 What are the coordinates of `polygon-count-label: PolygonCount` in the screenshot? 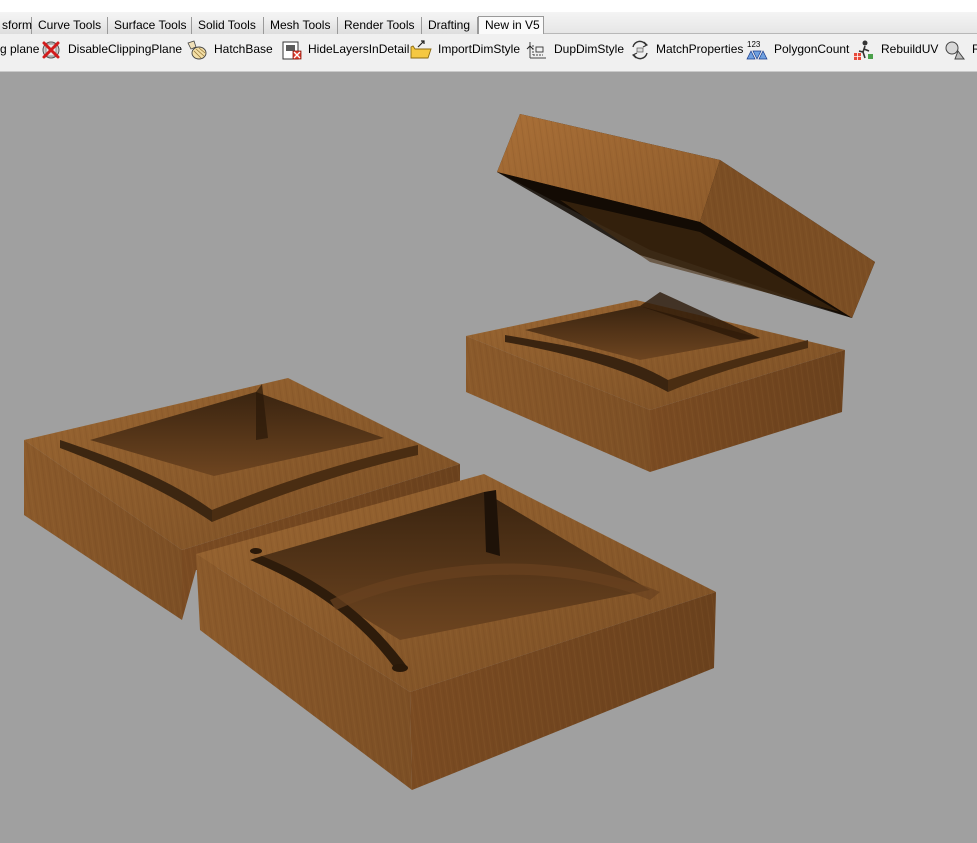 It's located at (812, 49).